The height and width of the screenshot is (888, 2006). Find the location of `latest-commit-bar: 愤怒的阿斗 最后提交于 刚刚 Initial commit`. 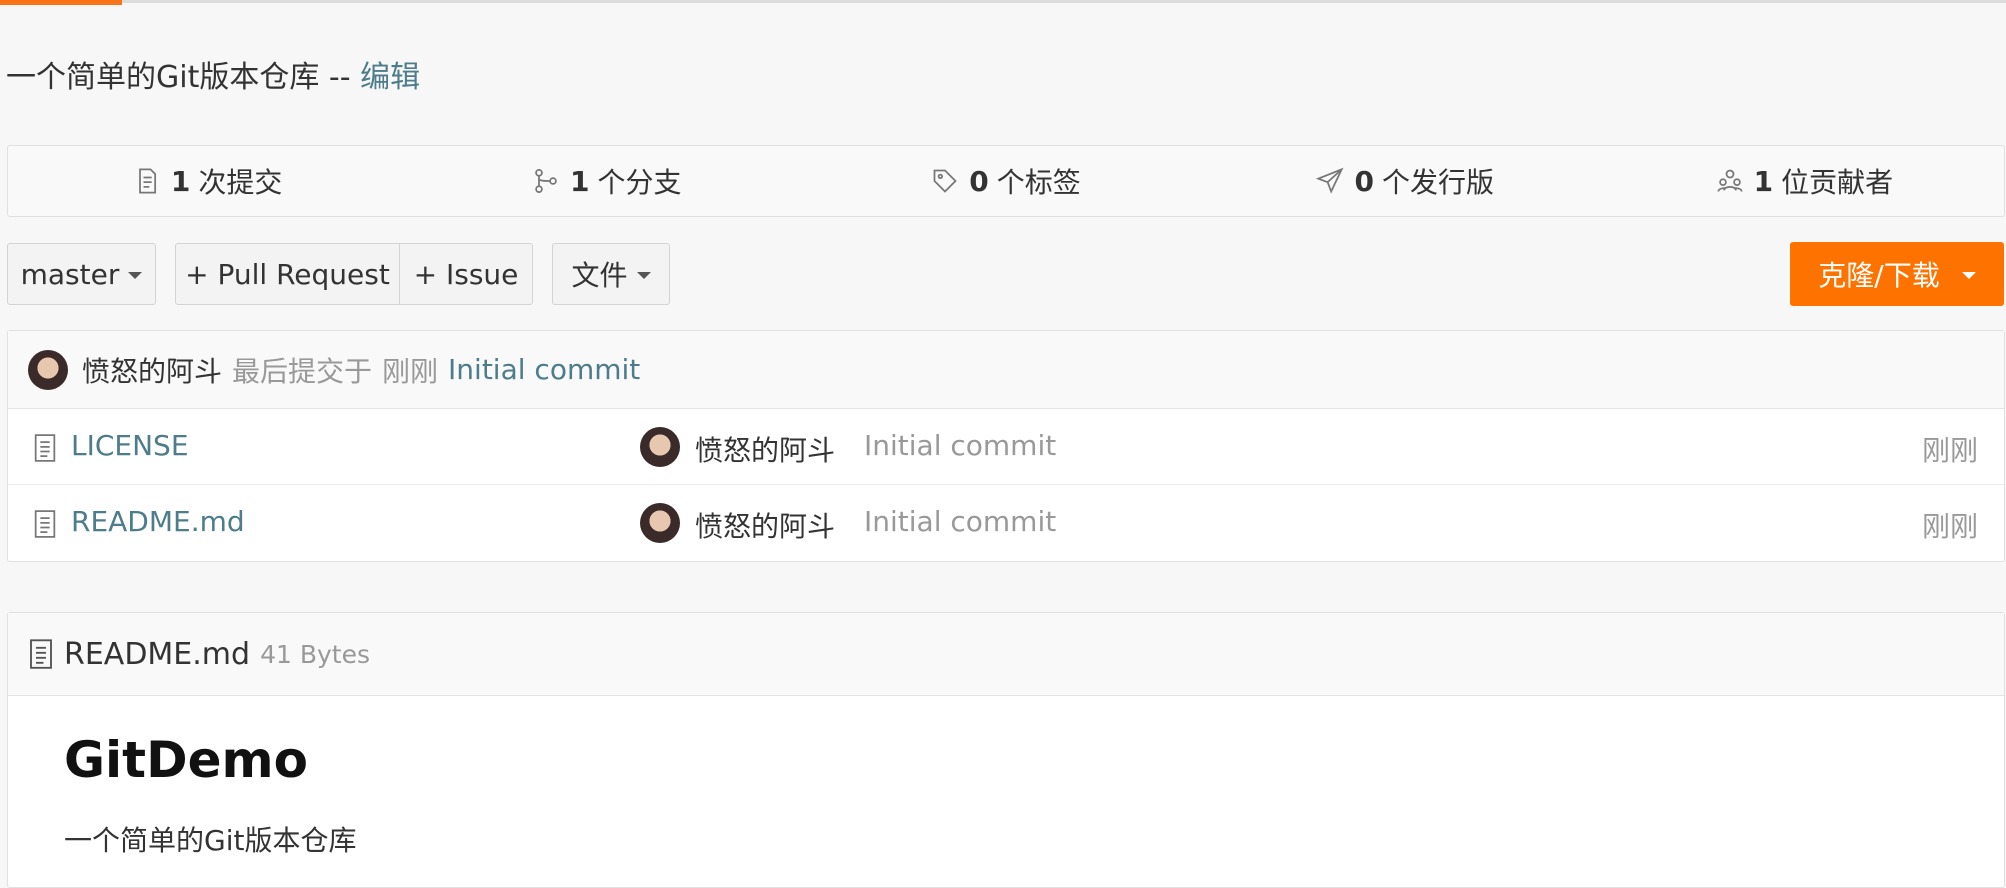

latest-commit-bar: 愤怒的阿斗 最后提交于 刚刚 Initial commit is located at coordinates (1006, 370).